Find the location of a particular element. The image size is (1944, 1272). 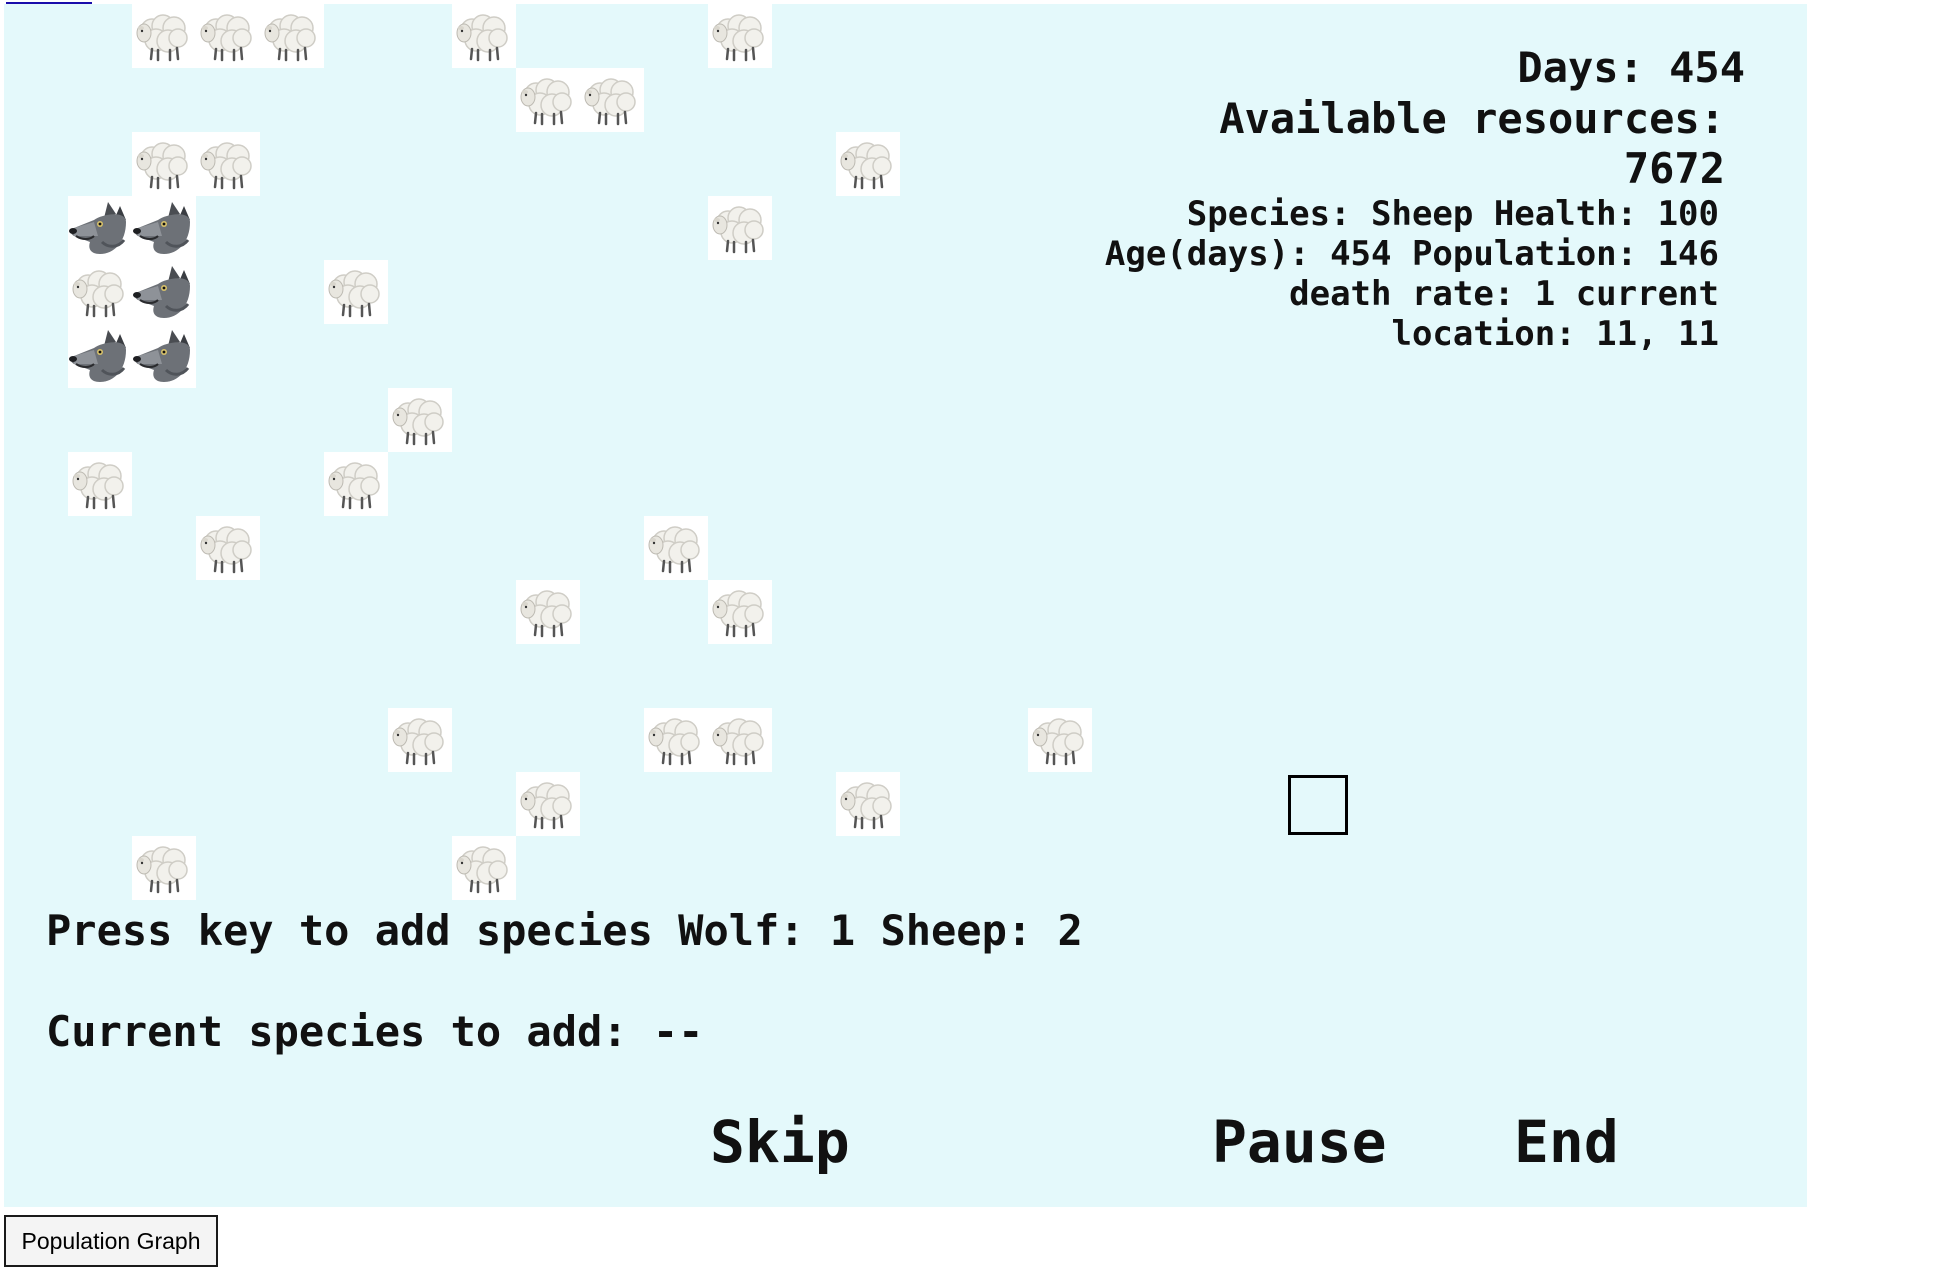

end-button: End is located at coordinates (1566, 1142).